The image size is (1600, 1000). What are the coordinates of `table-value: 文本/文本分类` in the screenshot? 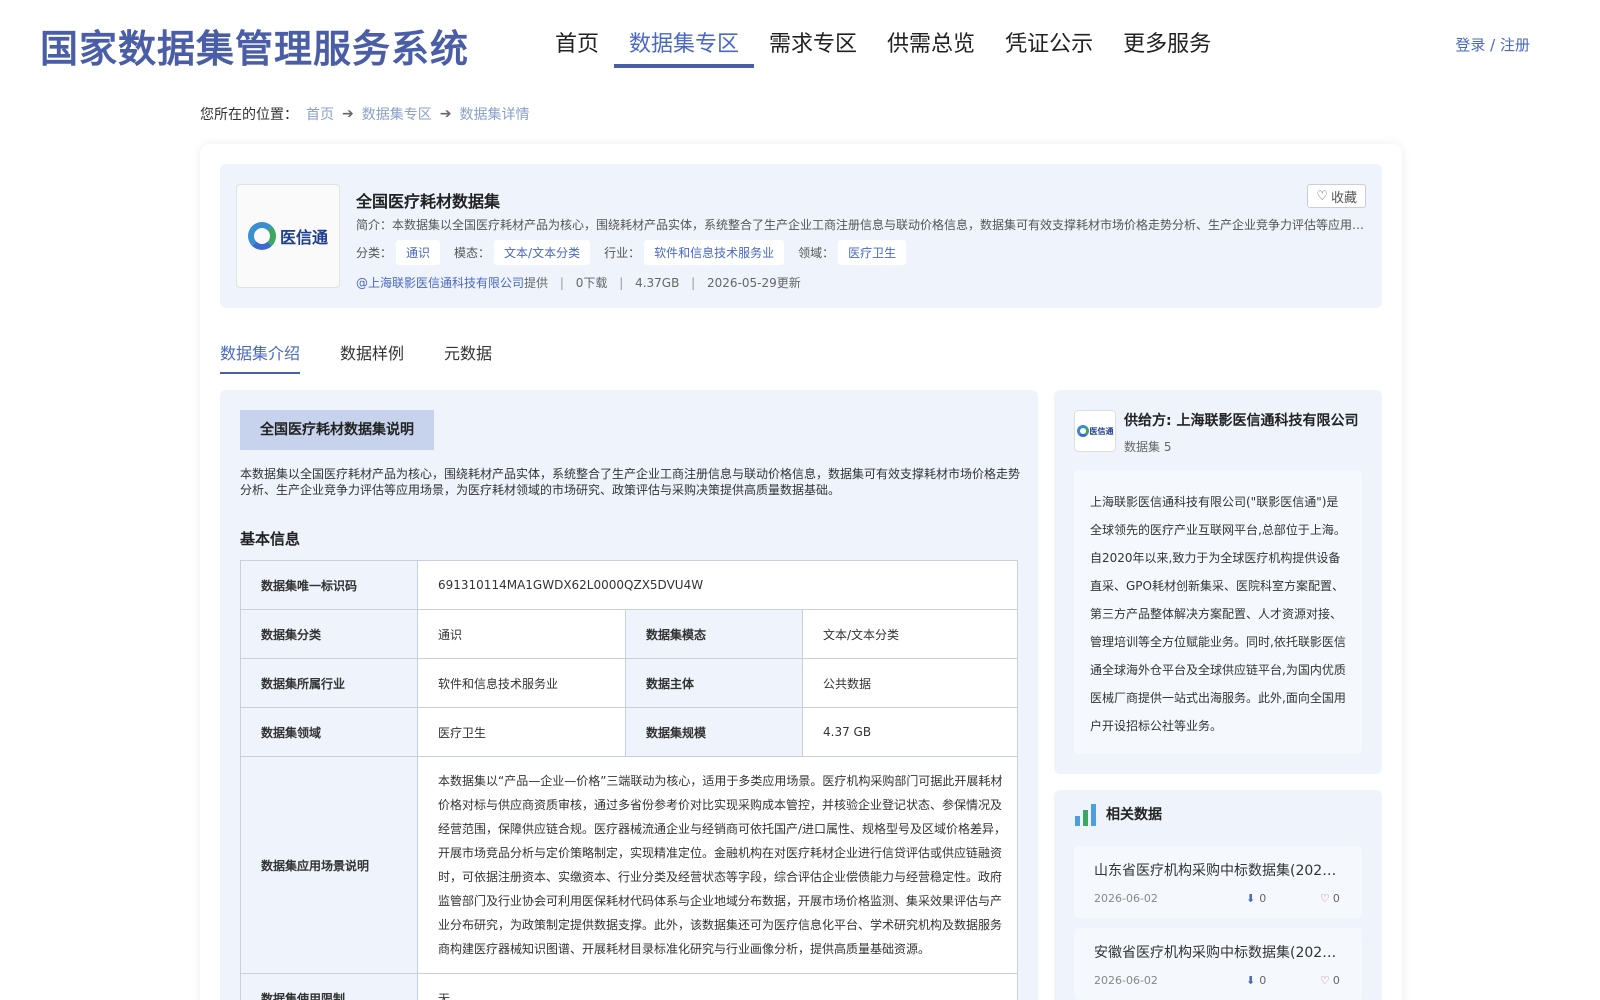 It's located at (910, 634).